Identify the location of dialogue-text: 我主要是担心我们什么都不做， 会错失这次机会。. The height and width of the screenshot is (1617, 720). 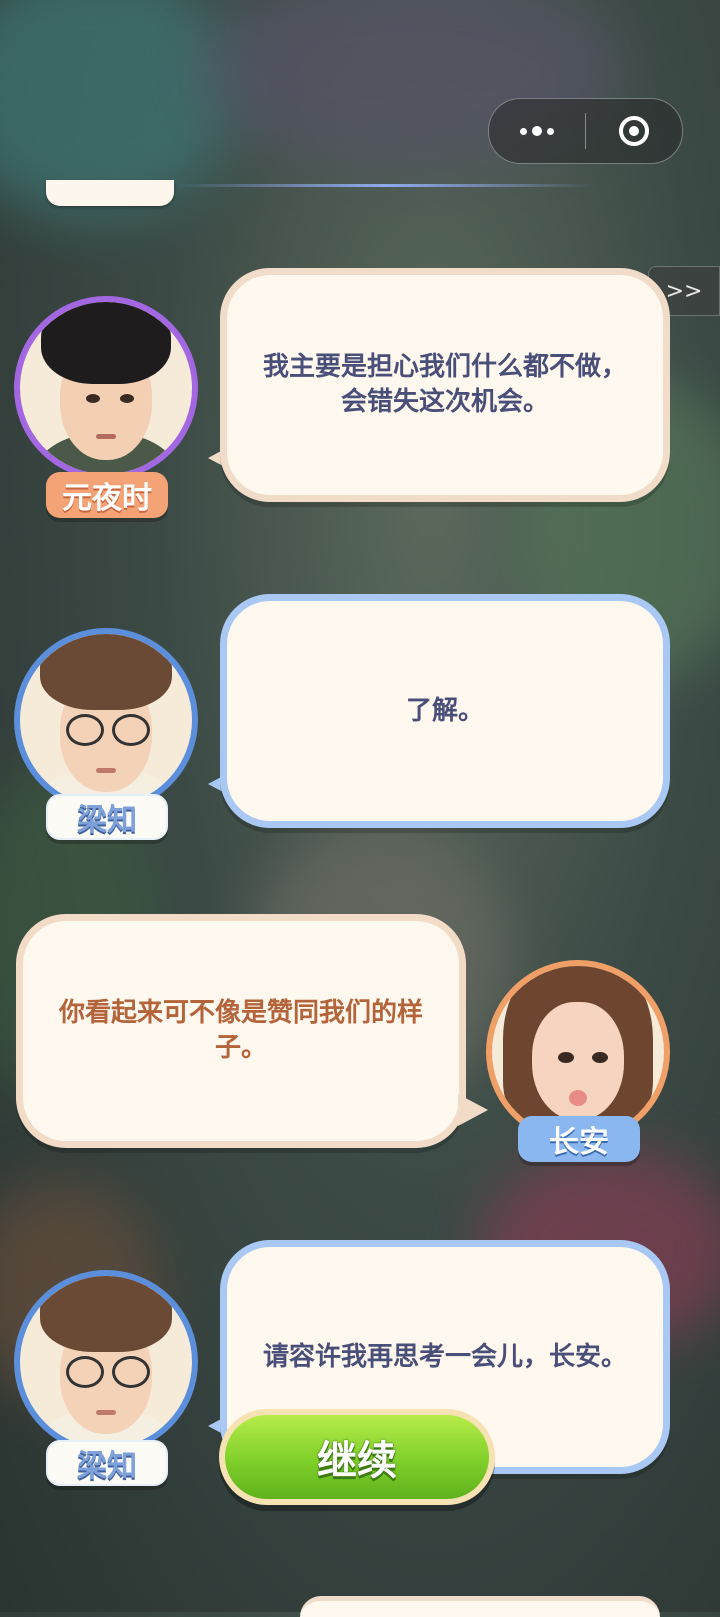
(444, 384).